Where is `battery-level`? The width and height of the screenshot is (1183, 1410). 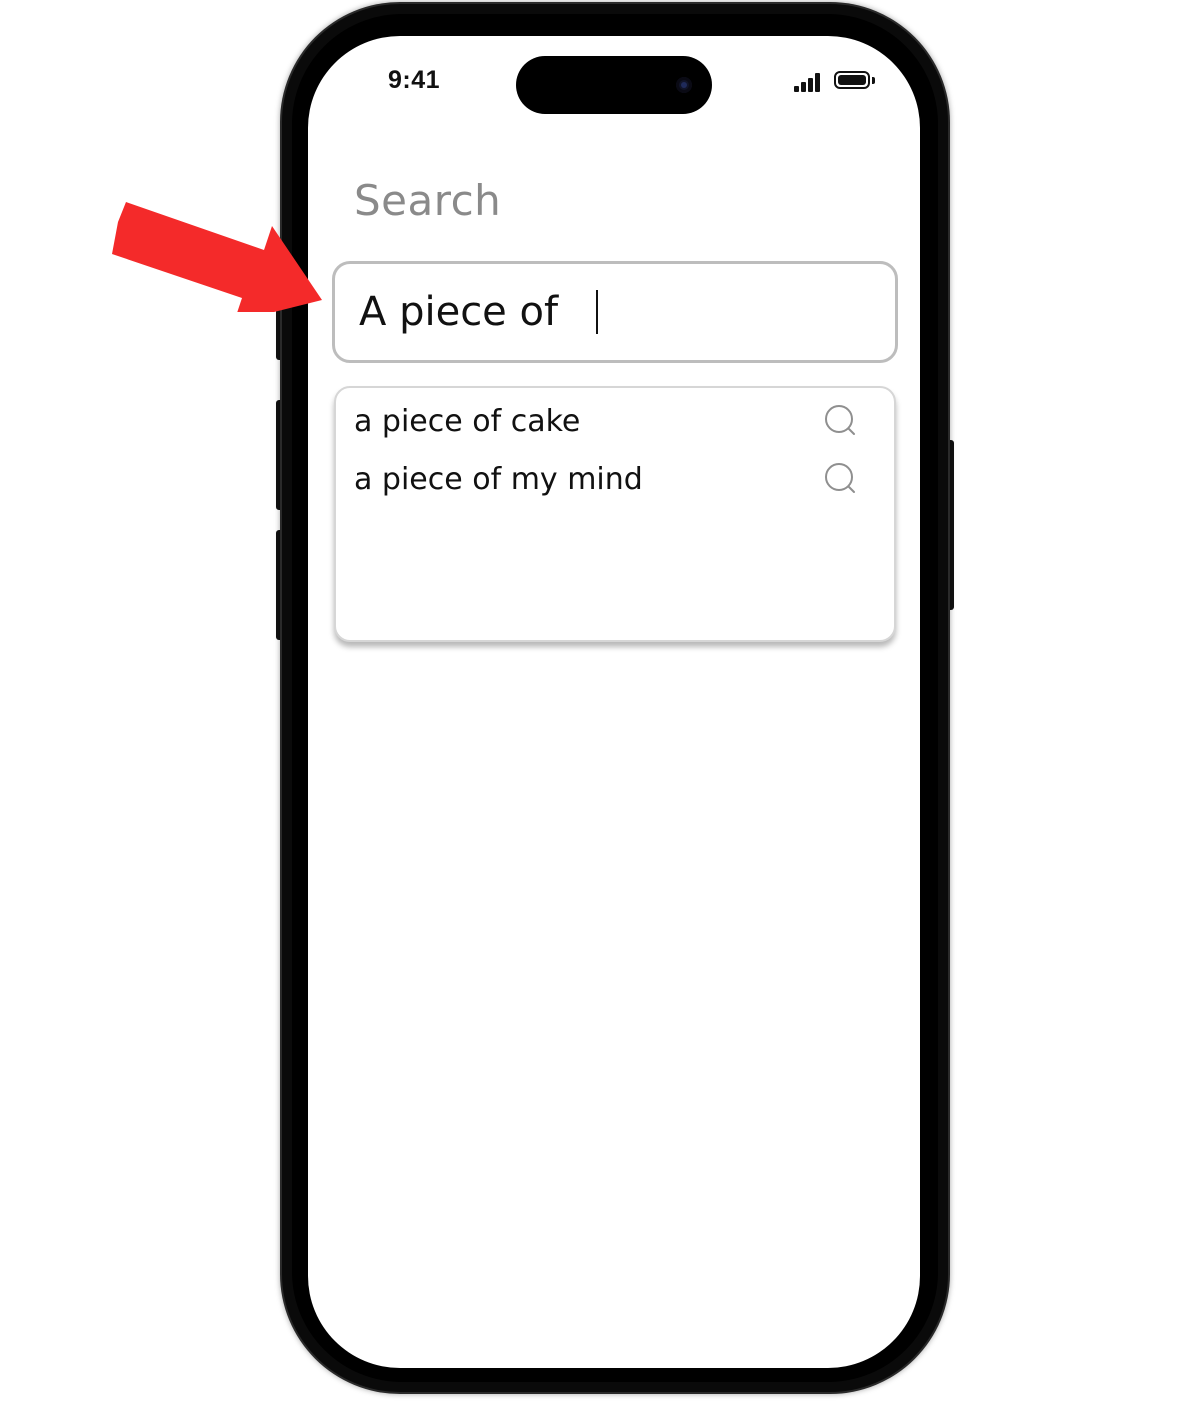
battery-level is located at coordinates (852, 80).